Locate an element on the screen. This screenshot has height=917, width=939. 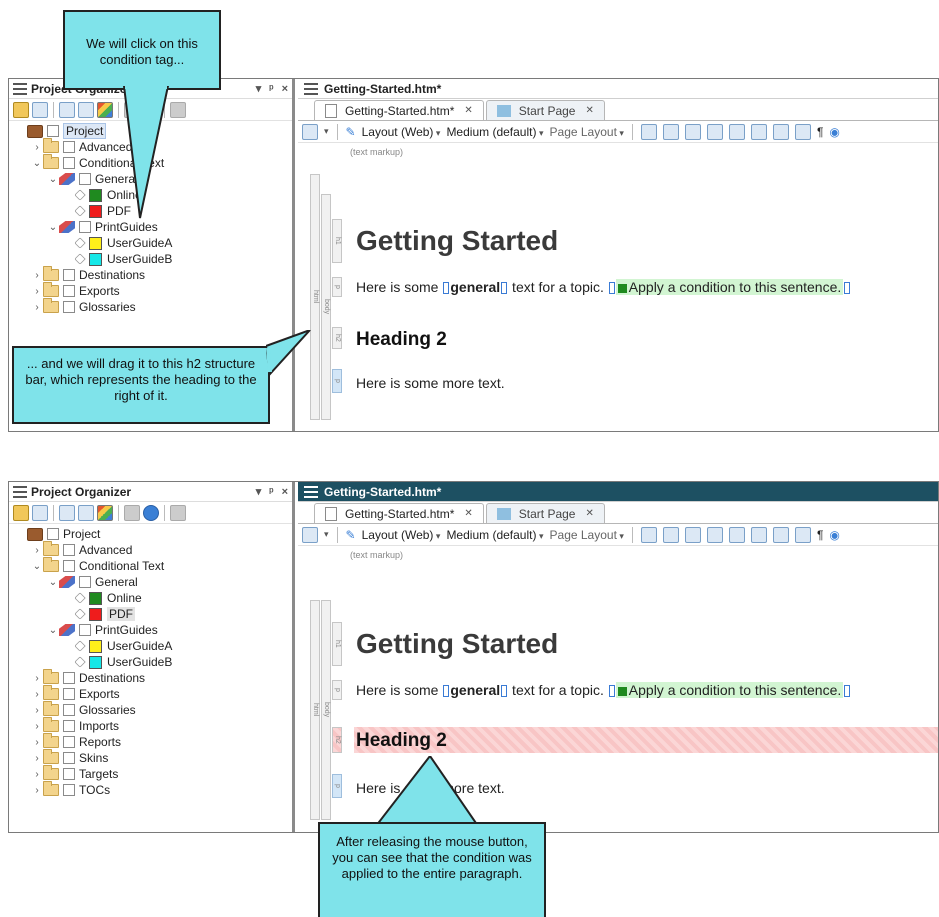
tree-item: › Destinations is located at coordinates (150, 274).